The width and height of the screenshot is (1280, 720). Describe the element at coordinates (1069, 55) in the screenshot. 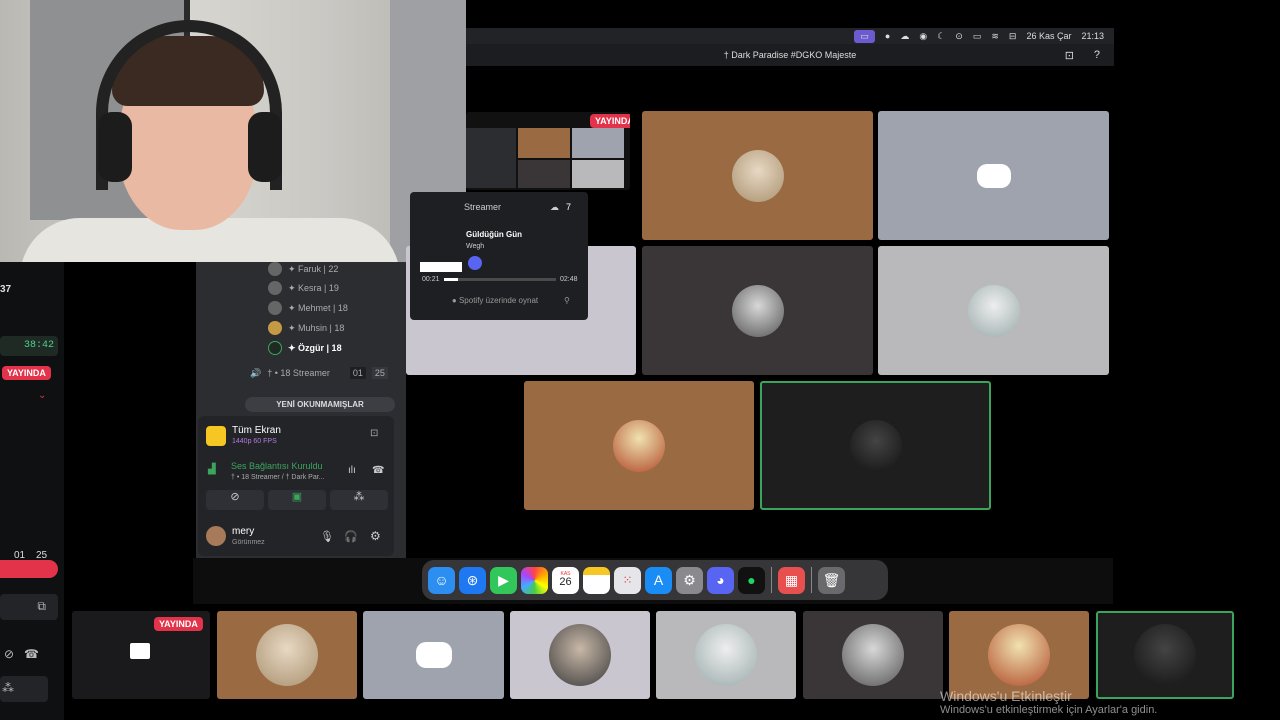

I see `inbox-icon: ⊡` at that location.